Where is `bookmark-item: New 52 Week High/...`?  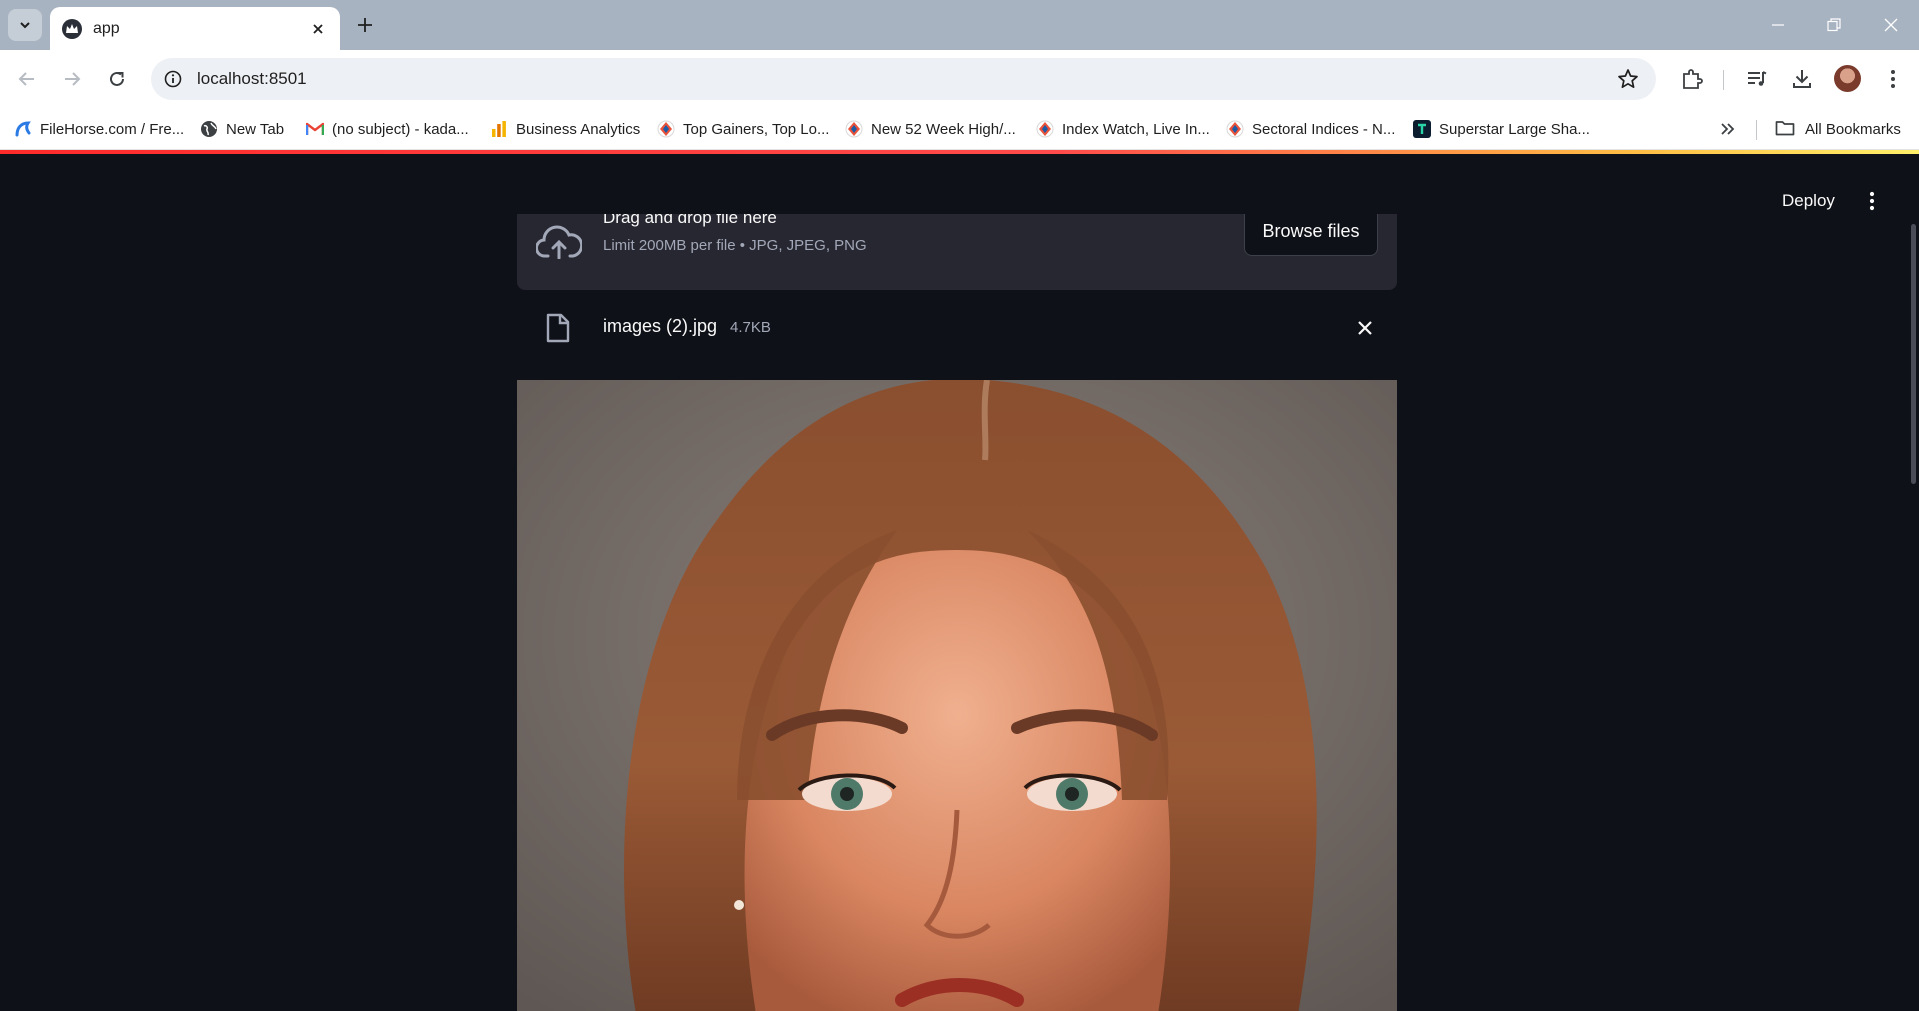 bookmark-item: New 52 Week High/... is located at coordinates (930, 129).